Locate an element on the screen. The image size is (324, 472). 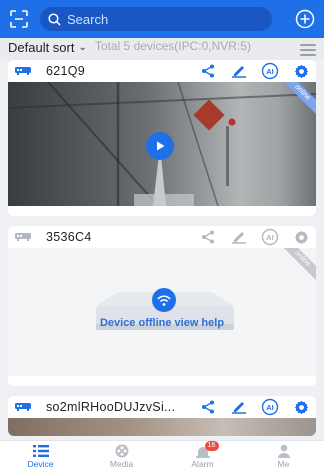
offline-help-link: Device offline view help is located at coordinates (162, 323).